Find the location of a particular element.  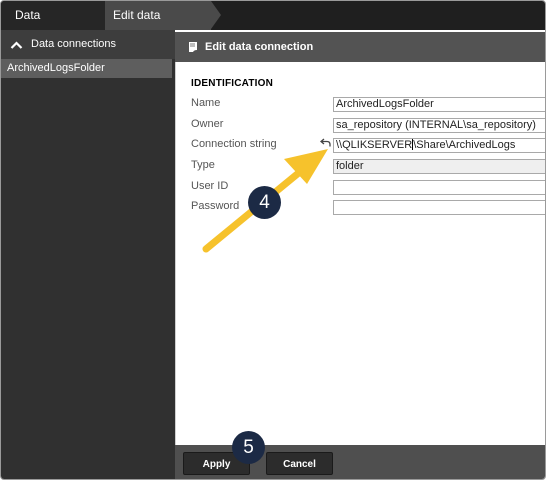

undo-icon is located at coordinates (325, 142).